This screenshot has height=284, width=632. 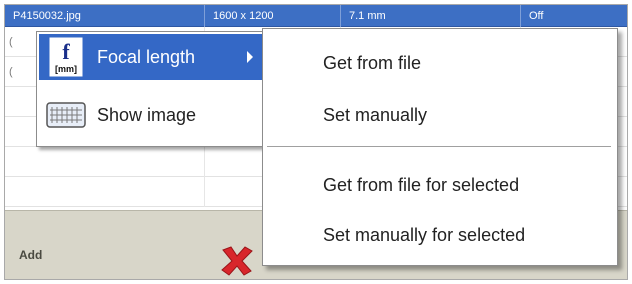 I want to click on focal-length-icon: f [mm], so click(x=66, y=57).